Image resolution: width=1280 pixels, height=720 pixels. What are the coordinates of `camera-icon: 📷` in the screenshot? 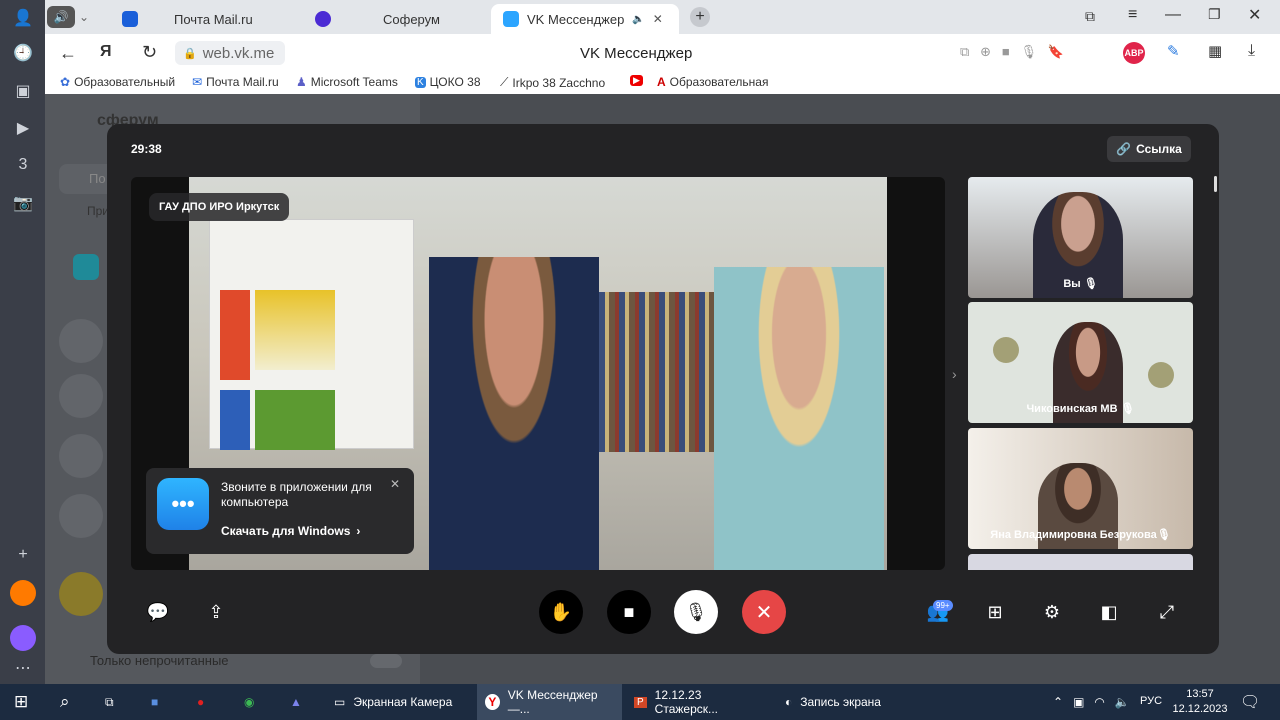 It's located at (23, 203).